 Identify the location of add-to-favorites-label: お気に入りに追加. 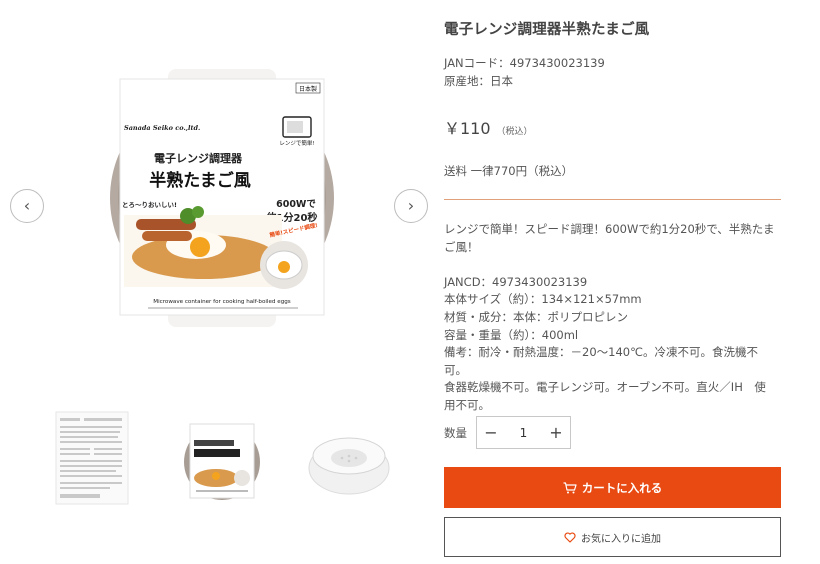
(621, 539).